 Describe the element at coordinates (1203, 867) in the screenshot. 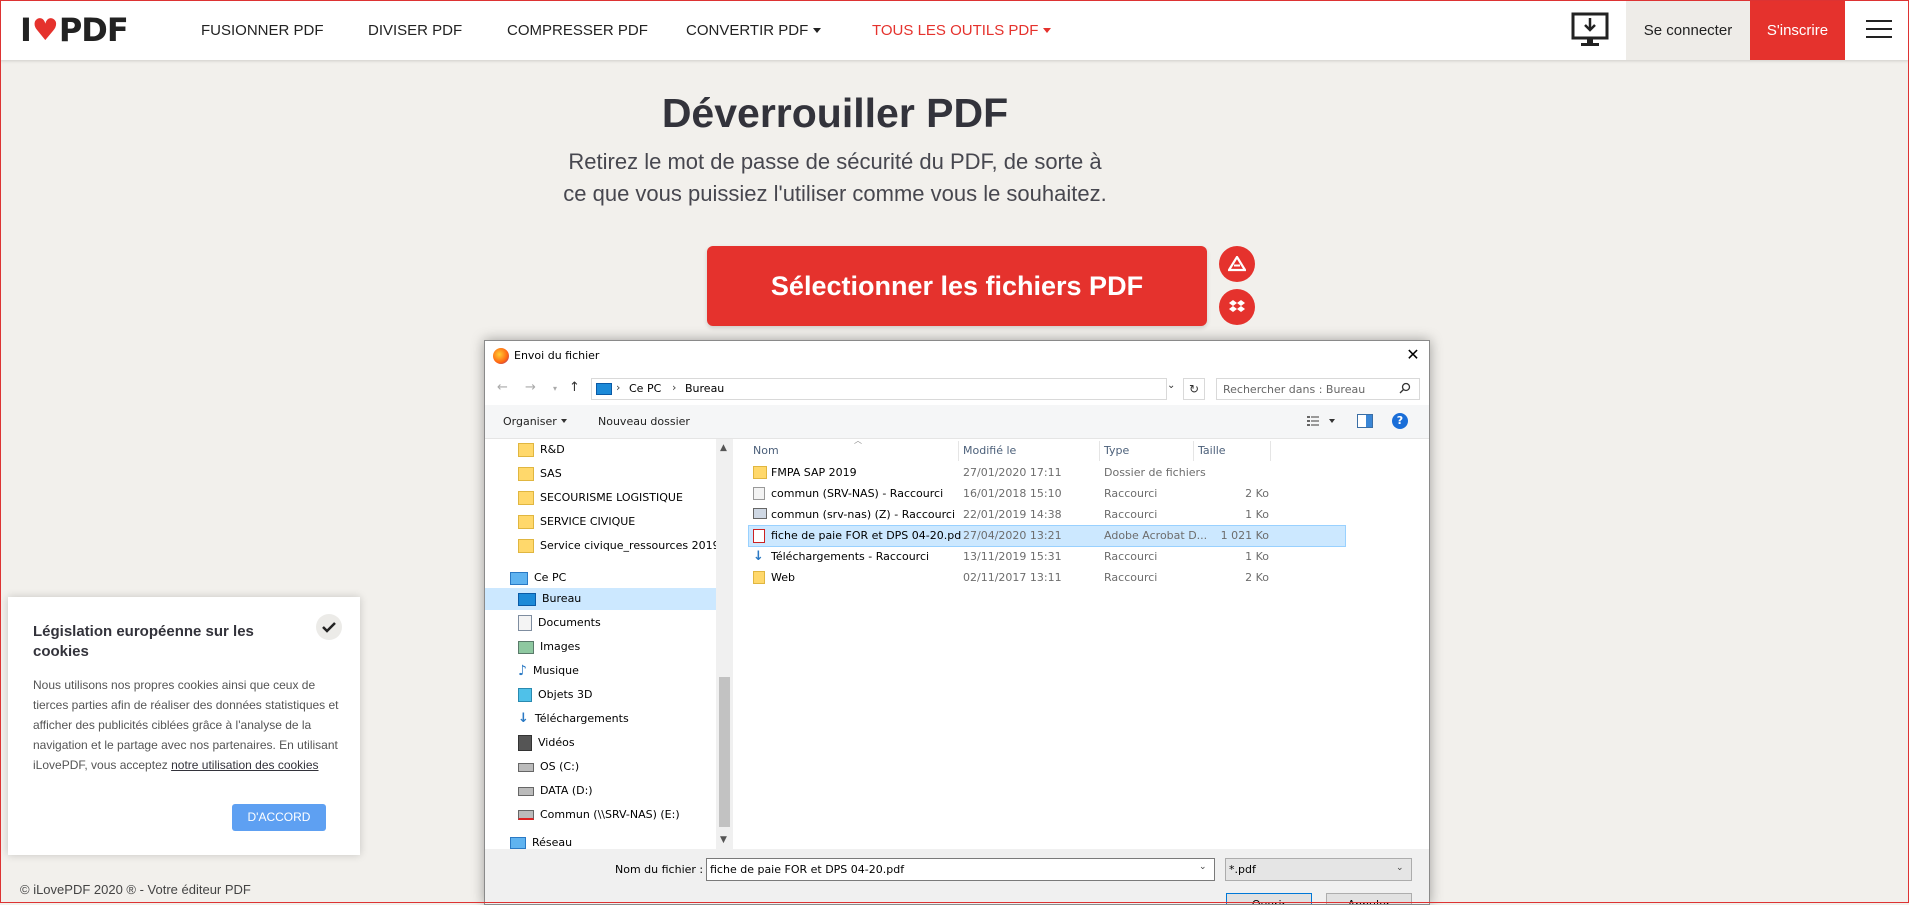

I see `filename-dropdown-icon: ⌄` at that location.